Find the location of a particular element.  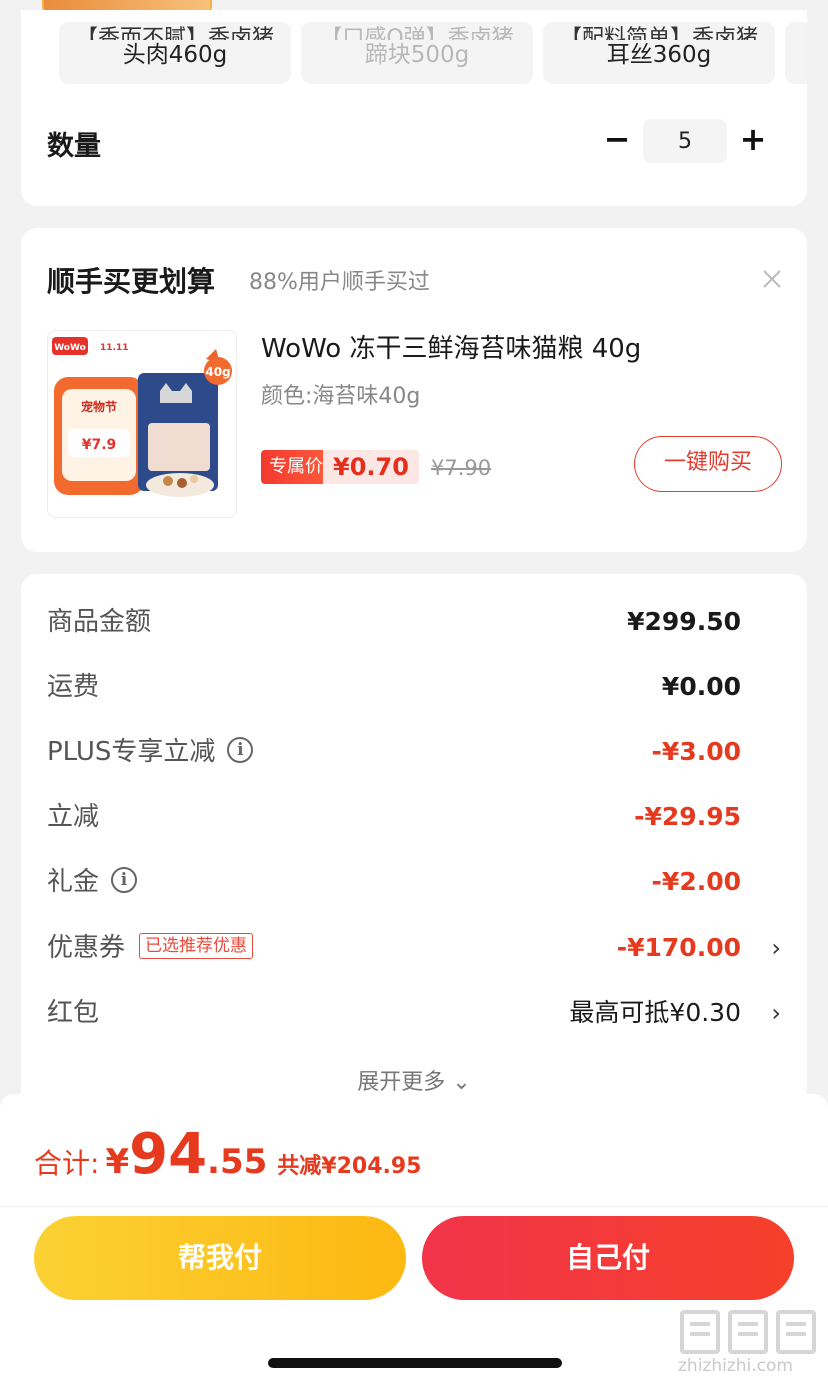

total-decimal: .55 is located at coordinates (237, 1162).